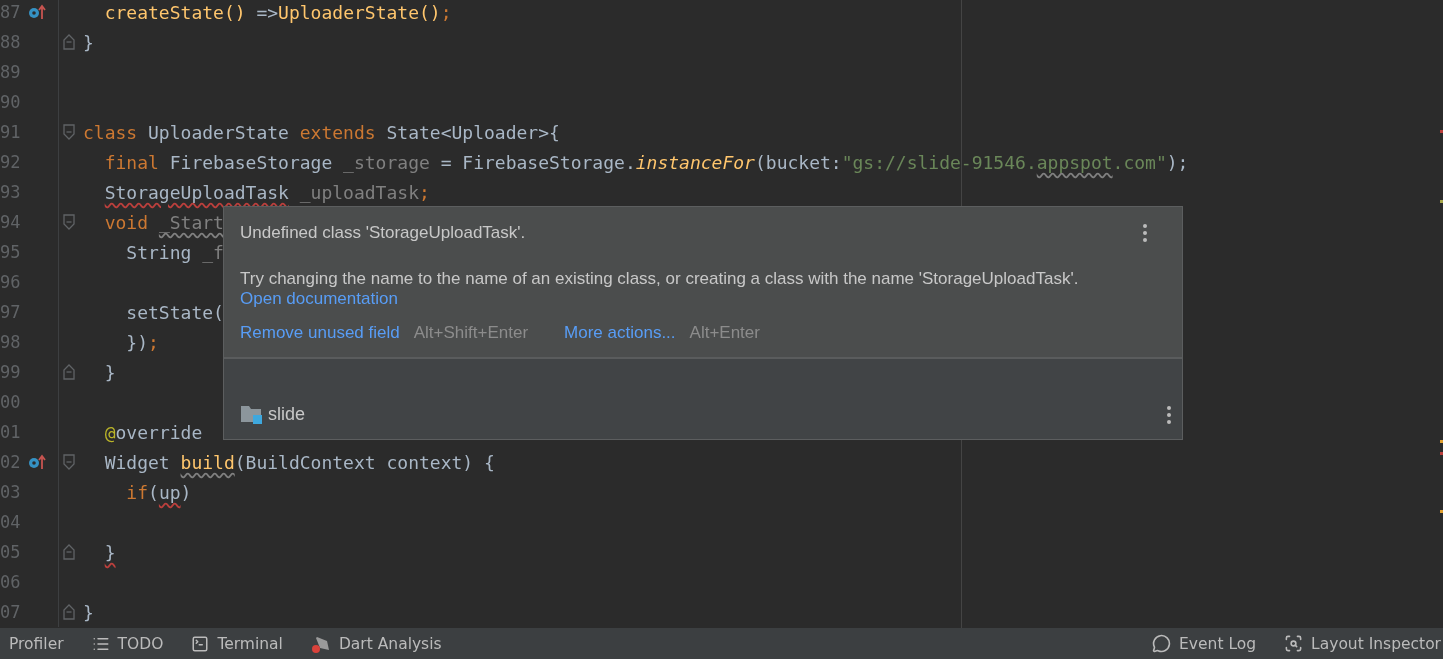 This screenshot has width=1443, height=659. I want to click on quick-fix-link: Remove unused field, so click(320, 333).